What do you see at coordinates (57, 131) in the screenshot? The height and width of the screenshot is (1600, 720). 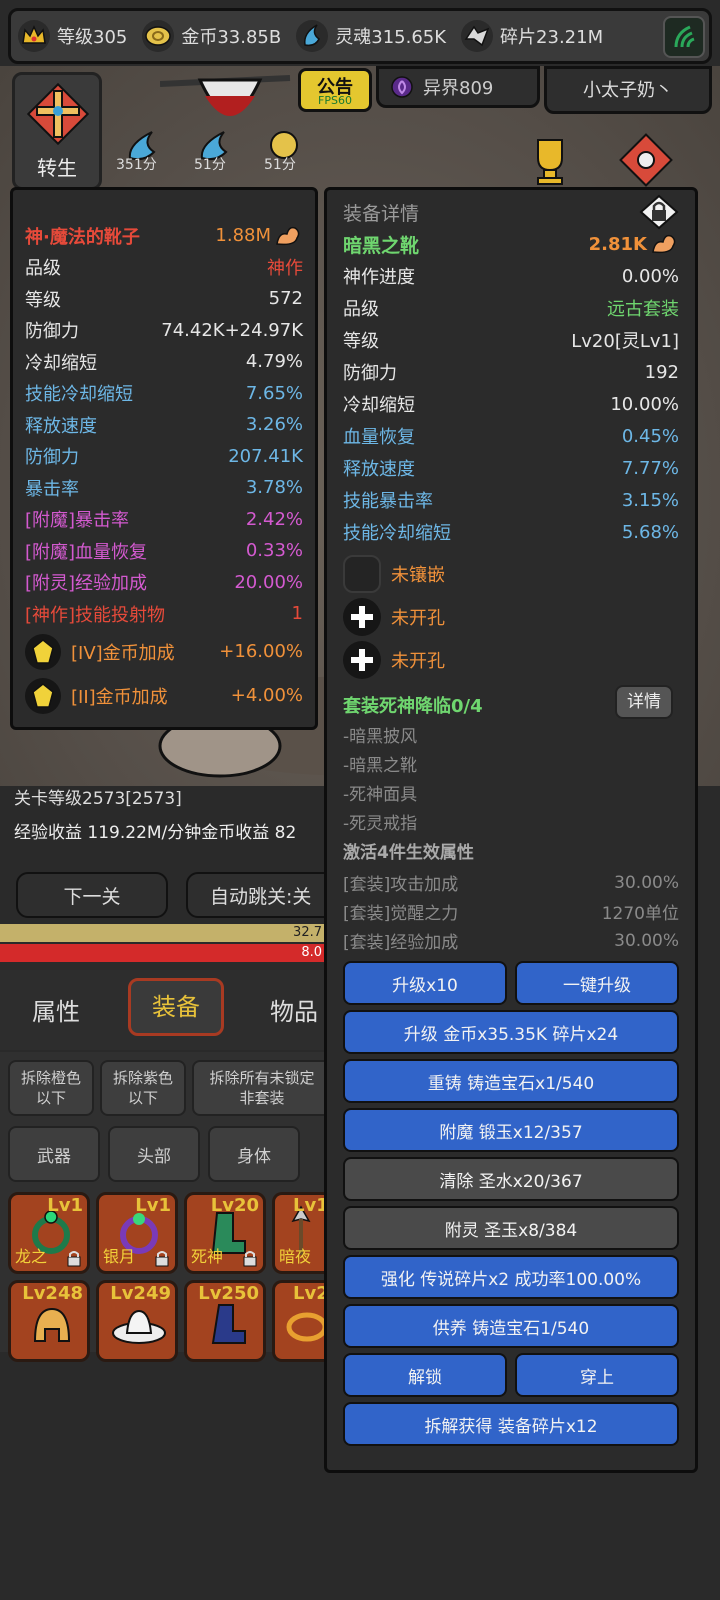 I see `rebirth-button: 转生` at bounding box center [57, 131].